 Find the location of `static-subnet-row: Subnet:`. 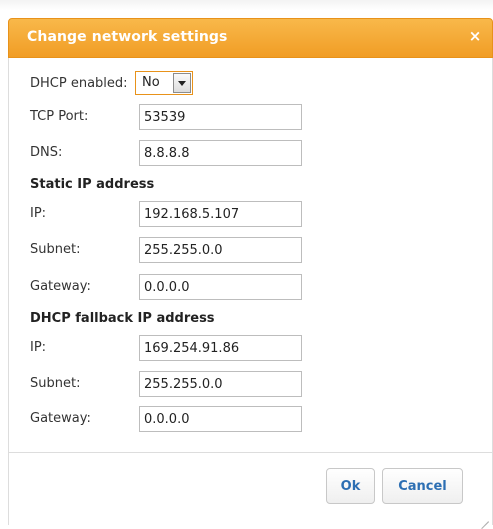

static-subnet-row: Subnet: is located at coordinates (250, 250).